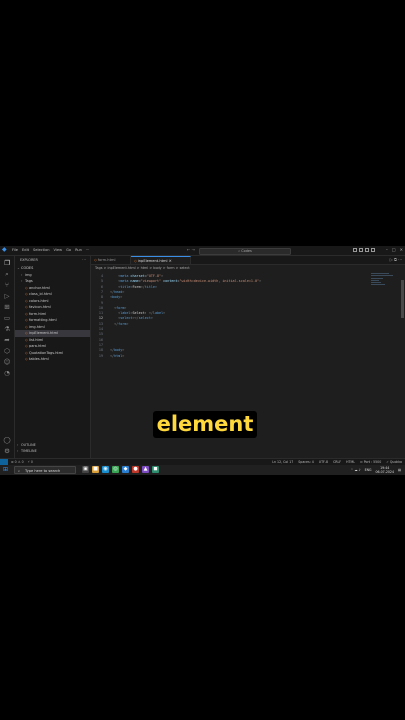  What do you see at coordinates (136, 286) in the screenshot?
I see `code-token: Form` at bounding box center [136, 286].